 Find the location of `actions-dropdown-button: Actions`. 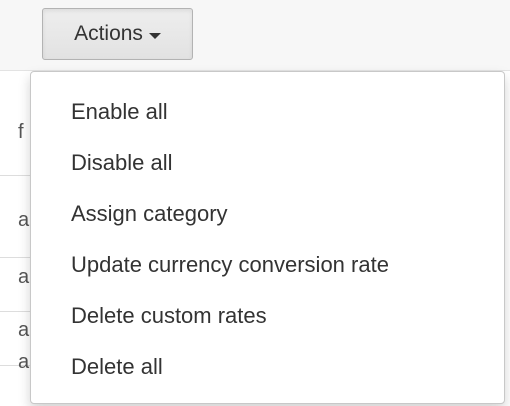

actions-dropdown-button: Actions is located at coordinates (117, 34).